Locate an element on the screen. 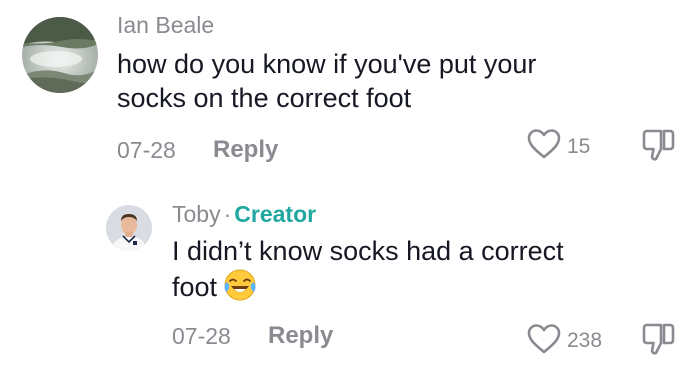 The height and width of the screenshot is (378, 700). creator-badge: Creator is located at coordinates (275, 214).